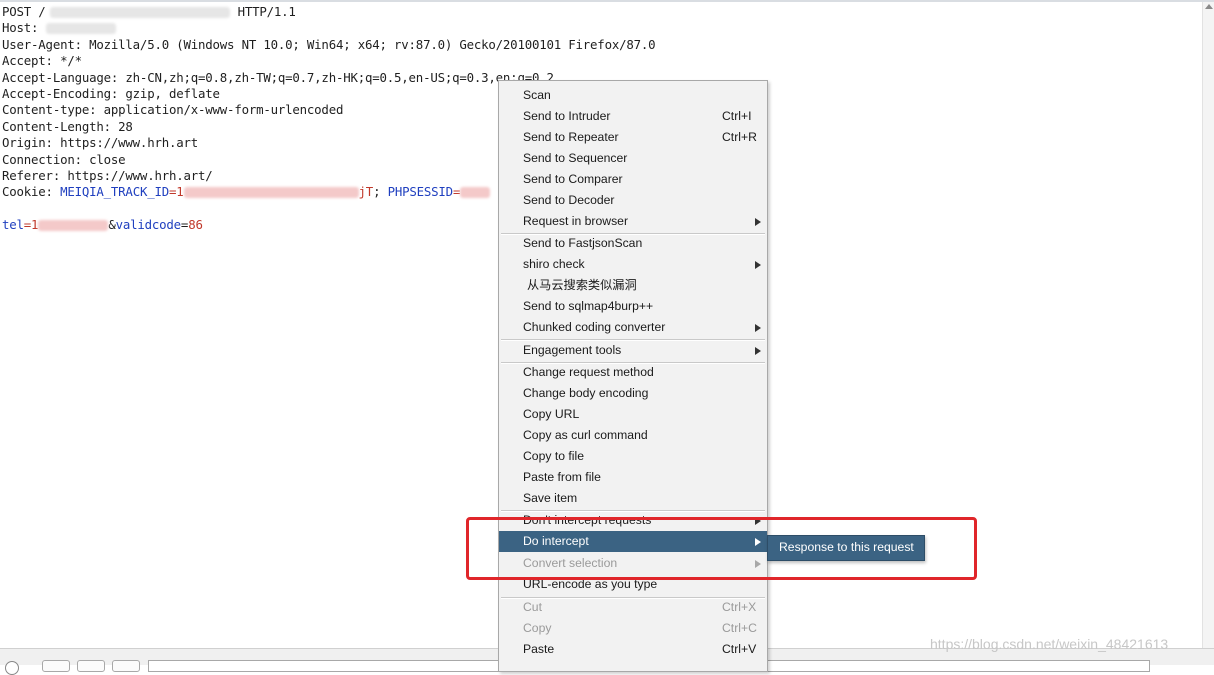  What do you see at coordinates (56, 666) in the screenshot?
I see `prev-button` at bounding box center [56, 666].